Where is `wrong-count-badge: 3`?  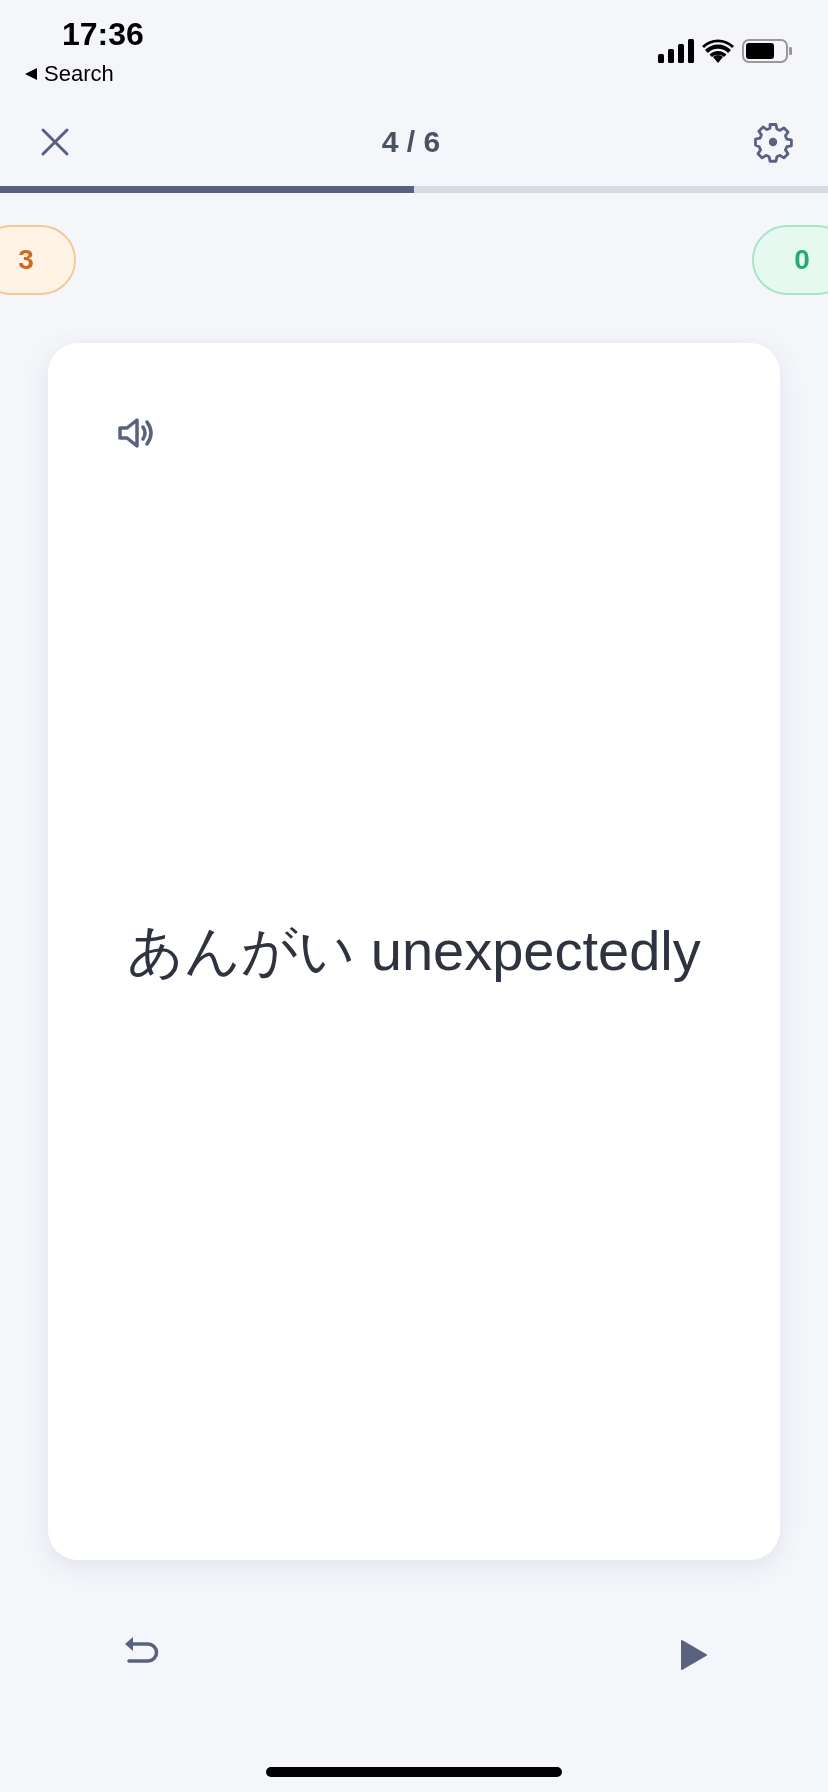
wrong-count-badge: 3 is located at coordinates (38, 260).